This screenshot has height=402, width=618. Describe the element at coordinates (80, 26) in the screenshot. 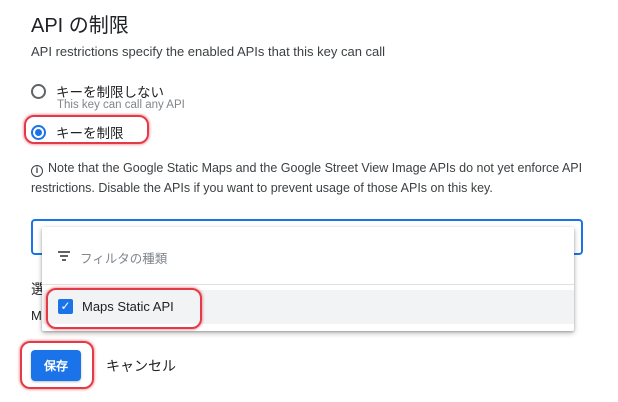

I see `section-title: API の制限` at that location.